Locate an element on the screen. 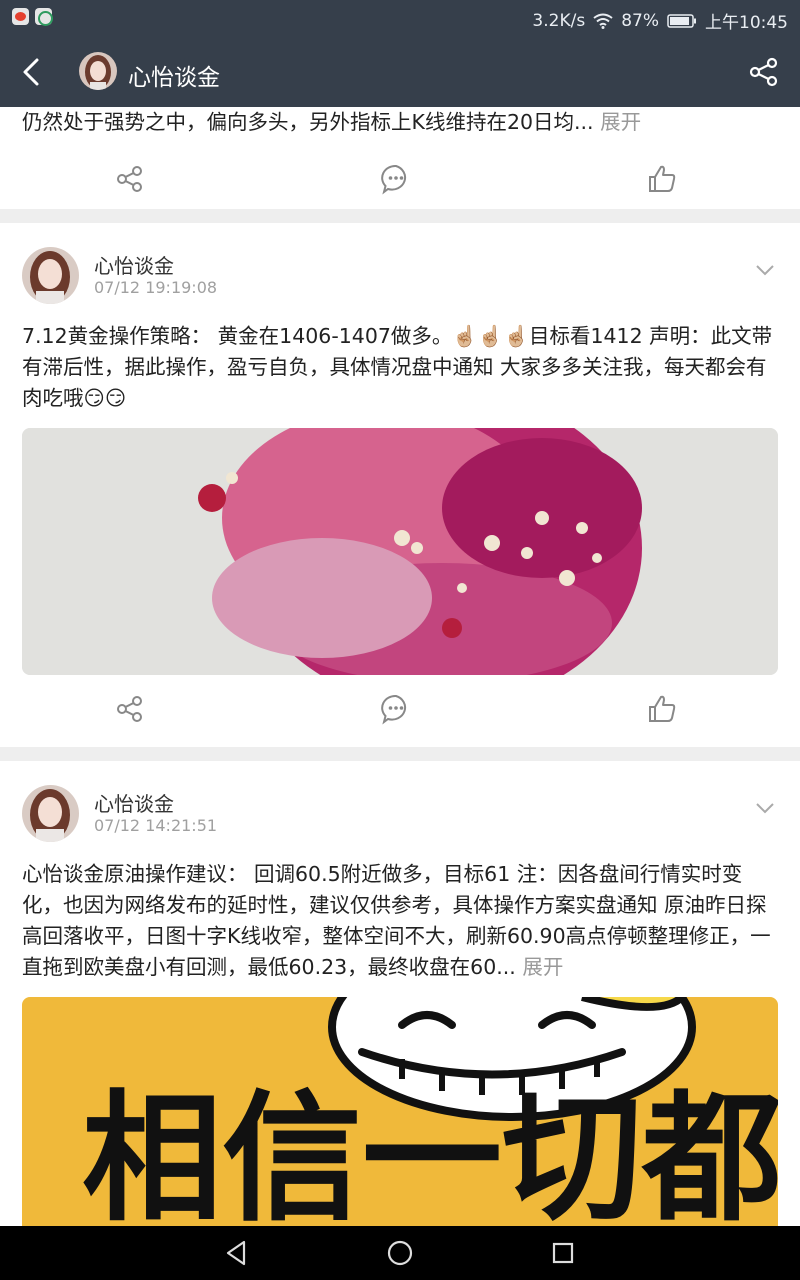  poster-text: 相信一切都会 is located at coordinates (430, 1152).